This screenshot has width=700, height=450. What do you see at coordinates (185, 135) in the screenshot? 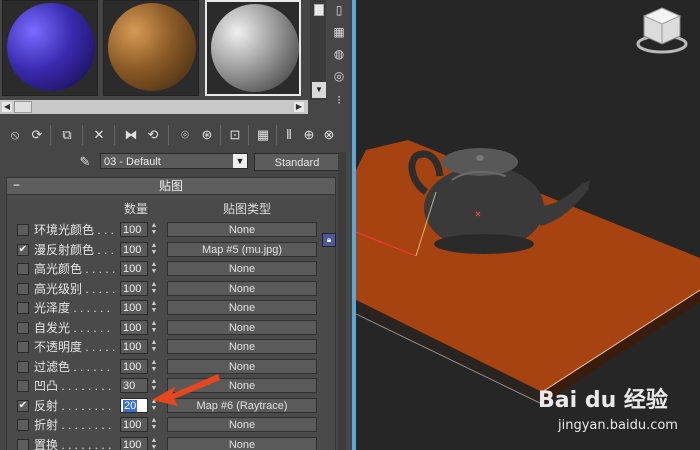
I see `material-id-icon: ⌾` at bounding box center [185, 135].